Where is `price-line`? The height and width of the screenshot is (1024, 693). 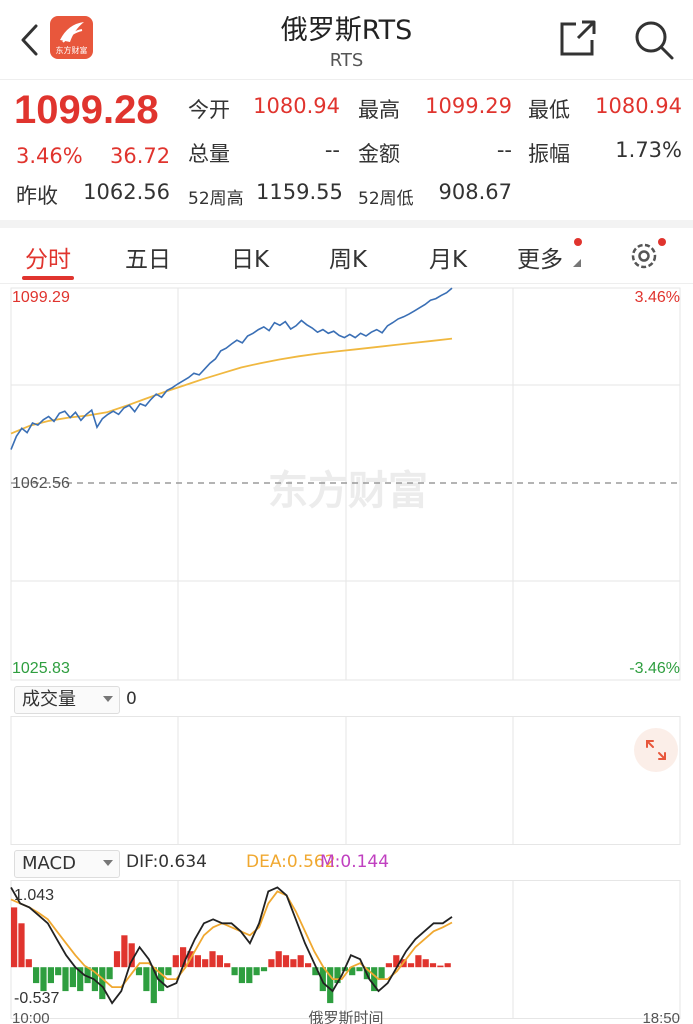 price-line is located at coordinates (231, 368).